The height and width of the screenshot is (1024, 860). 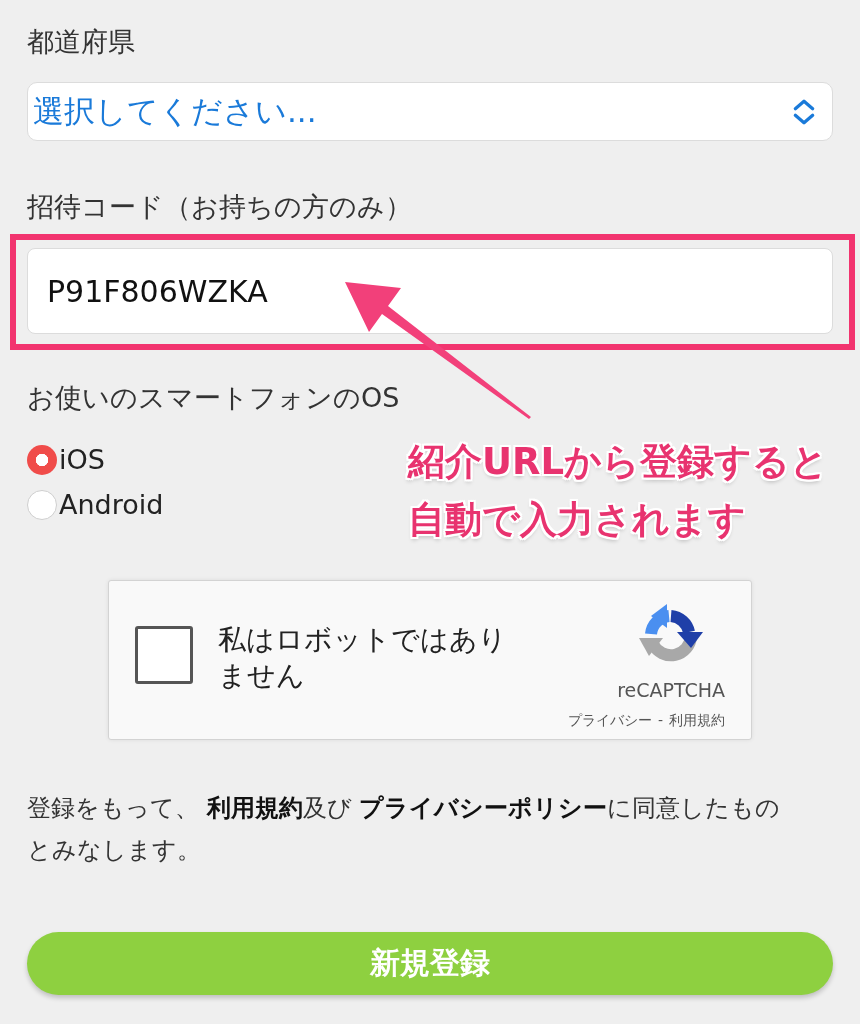 What do you see at coordinates (697, 720) in the screenshot?
I see `terms-link: 利用規約` at bounding box center [697, 720].